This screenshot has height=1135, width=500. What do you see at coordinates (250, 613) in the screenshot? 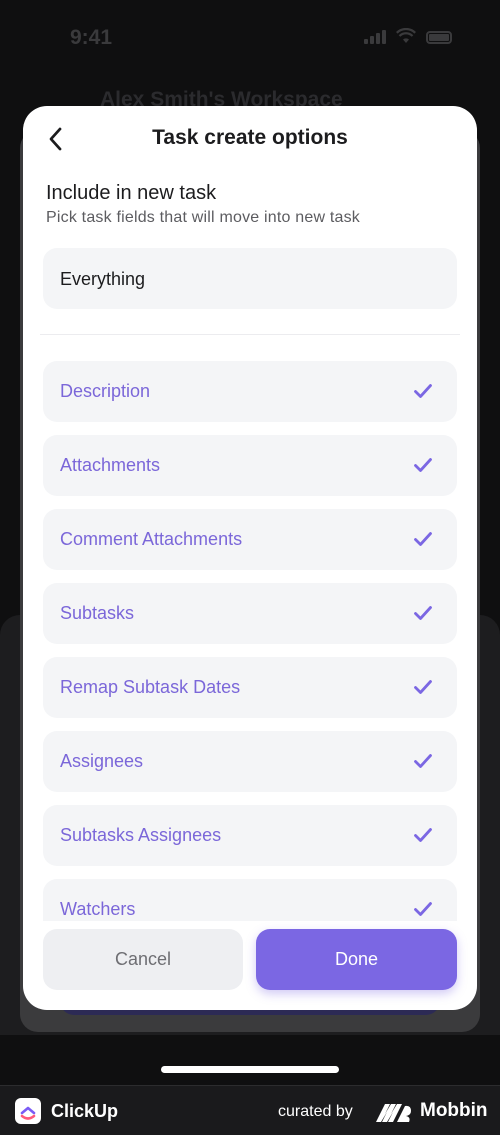
I see `option-subtasks: Subtasks` at bounding box center [250, 613].